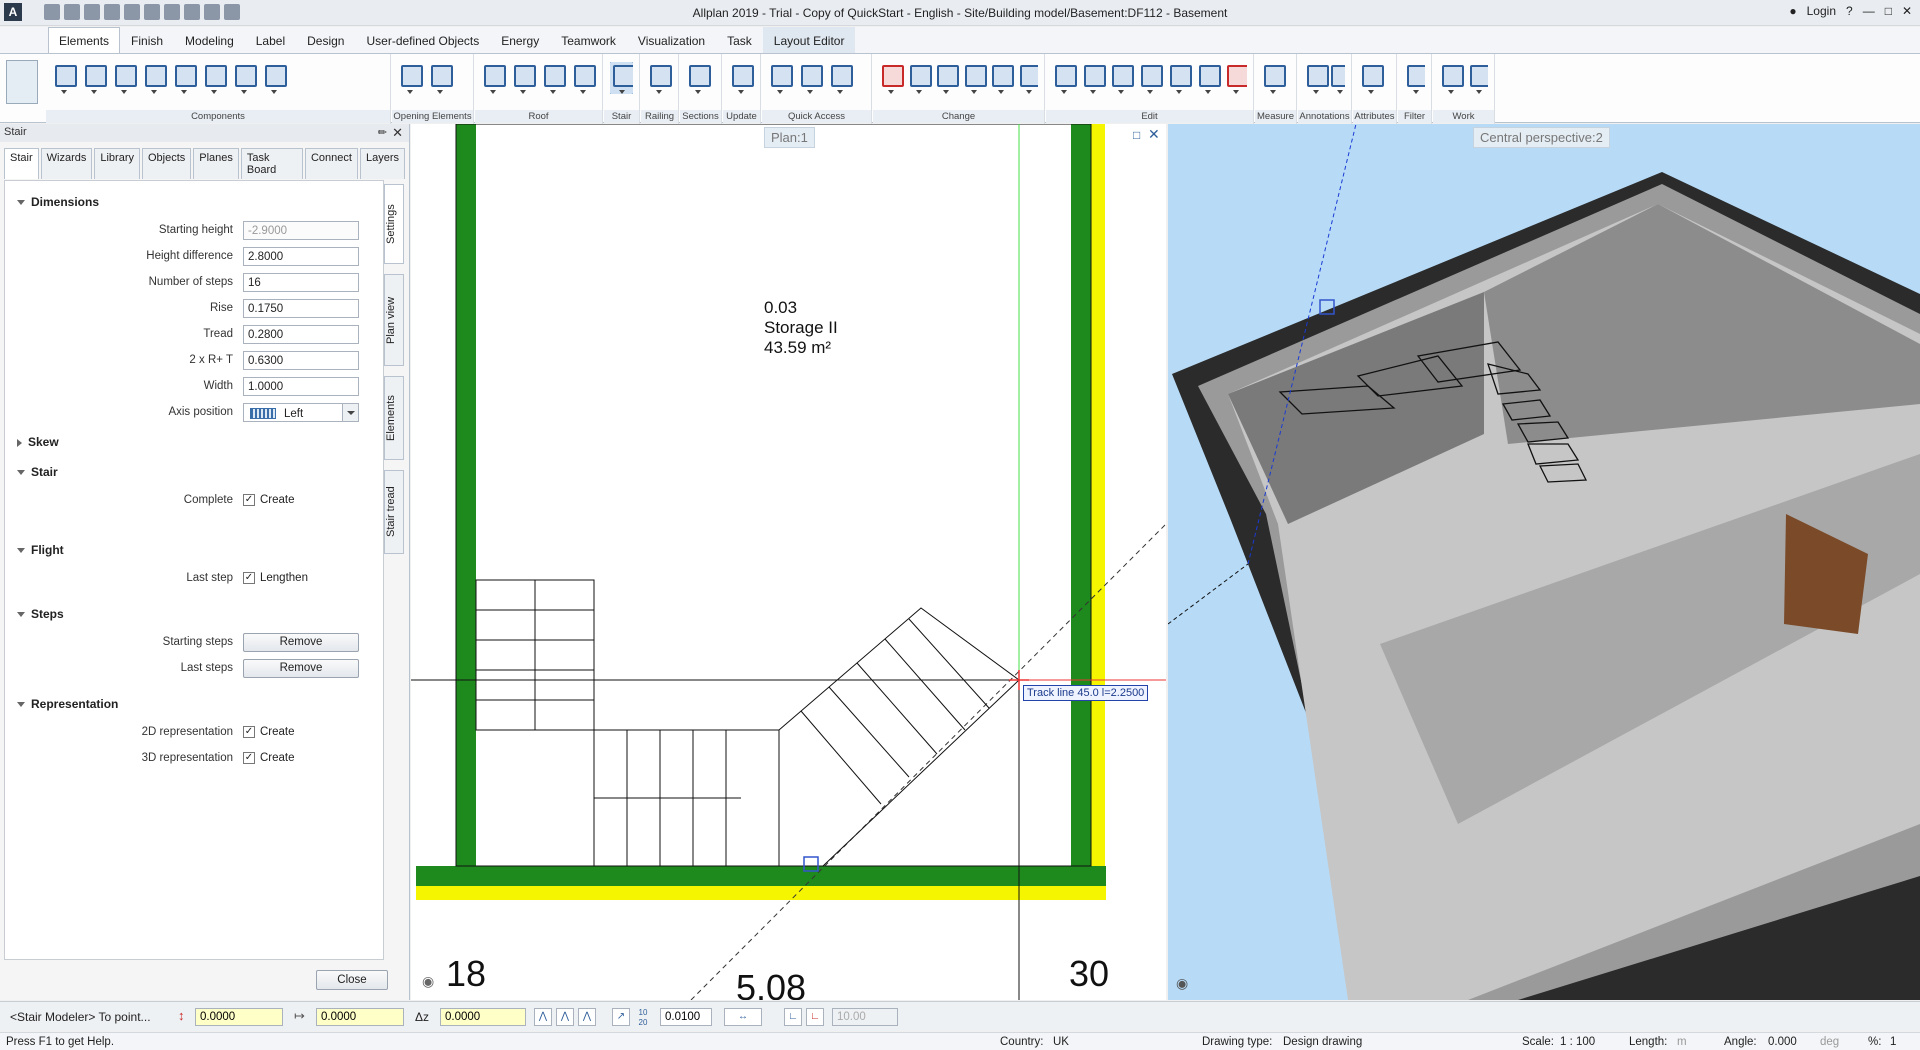 The width and height of the screenshot is (1920, 1050). I want to click on palette-tab-connect: Connect, so click(331, 163).